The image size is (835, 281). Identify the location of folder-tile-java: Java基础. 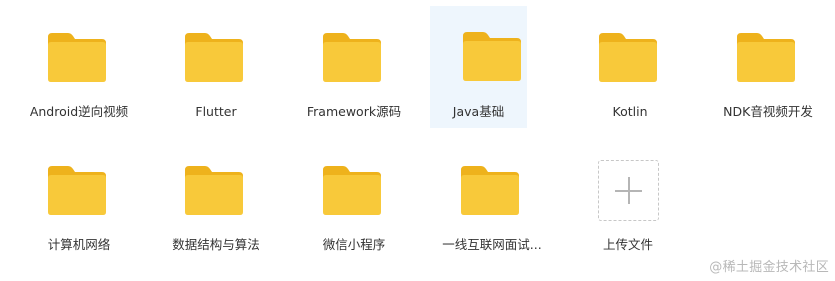
(478, 67).